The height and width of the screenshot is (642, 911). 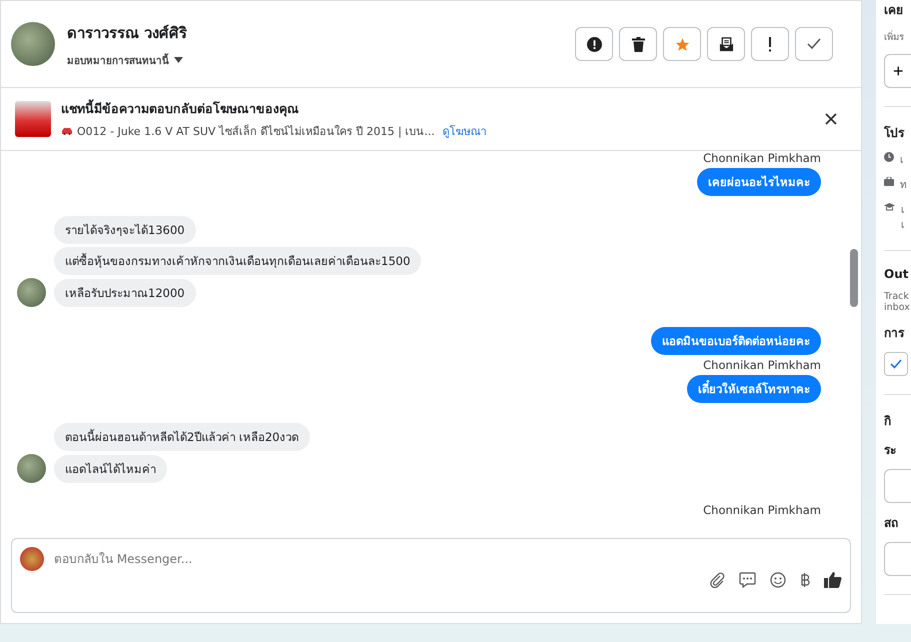 What do you see at coordinates (717, 580) in the screenshot?
I see `paperclip-icon` at bounding box center [717, 580].